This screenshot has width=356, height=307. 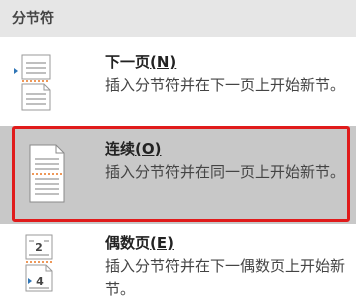 What do you see at coordinates (225, 85) in the screenshot?
I see `menu-item-description: 插入分节符并在下一页上开始新节。` at bounding box center [225, 85].